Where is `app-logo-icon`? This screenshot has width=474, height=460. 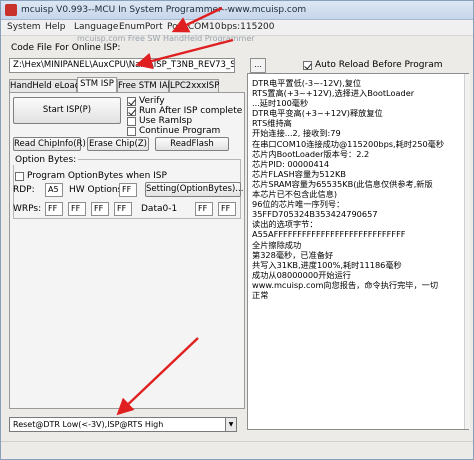
app-logo-icon is located at coordinates (11, 10).